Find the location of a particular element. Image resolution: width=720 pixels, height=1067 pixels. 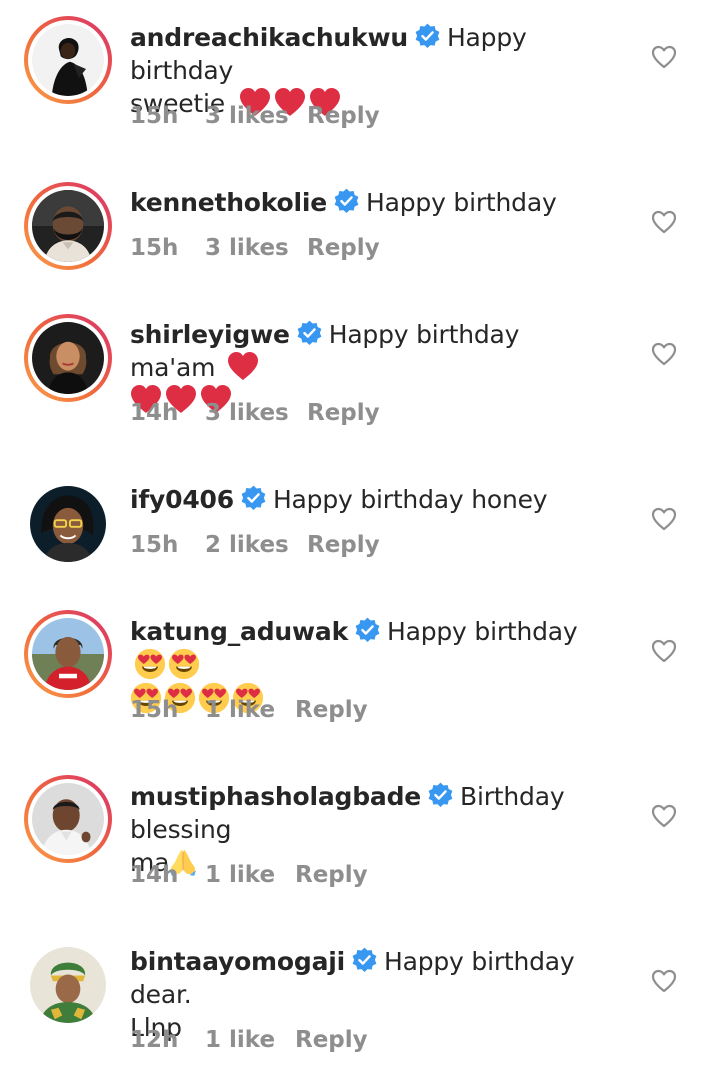

comment-username: ify0406 is located at coordinates (182, 499).